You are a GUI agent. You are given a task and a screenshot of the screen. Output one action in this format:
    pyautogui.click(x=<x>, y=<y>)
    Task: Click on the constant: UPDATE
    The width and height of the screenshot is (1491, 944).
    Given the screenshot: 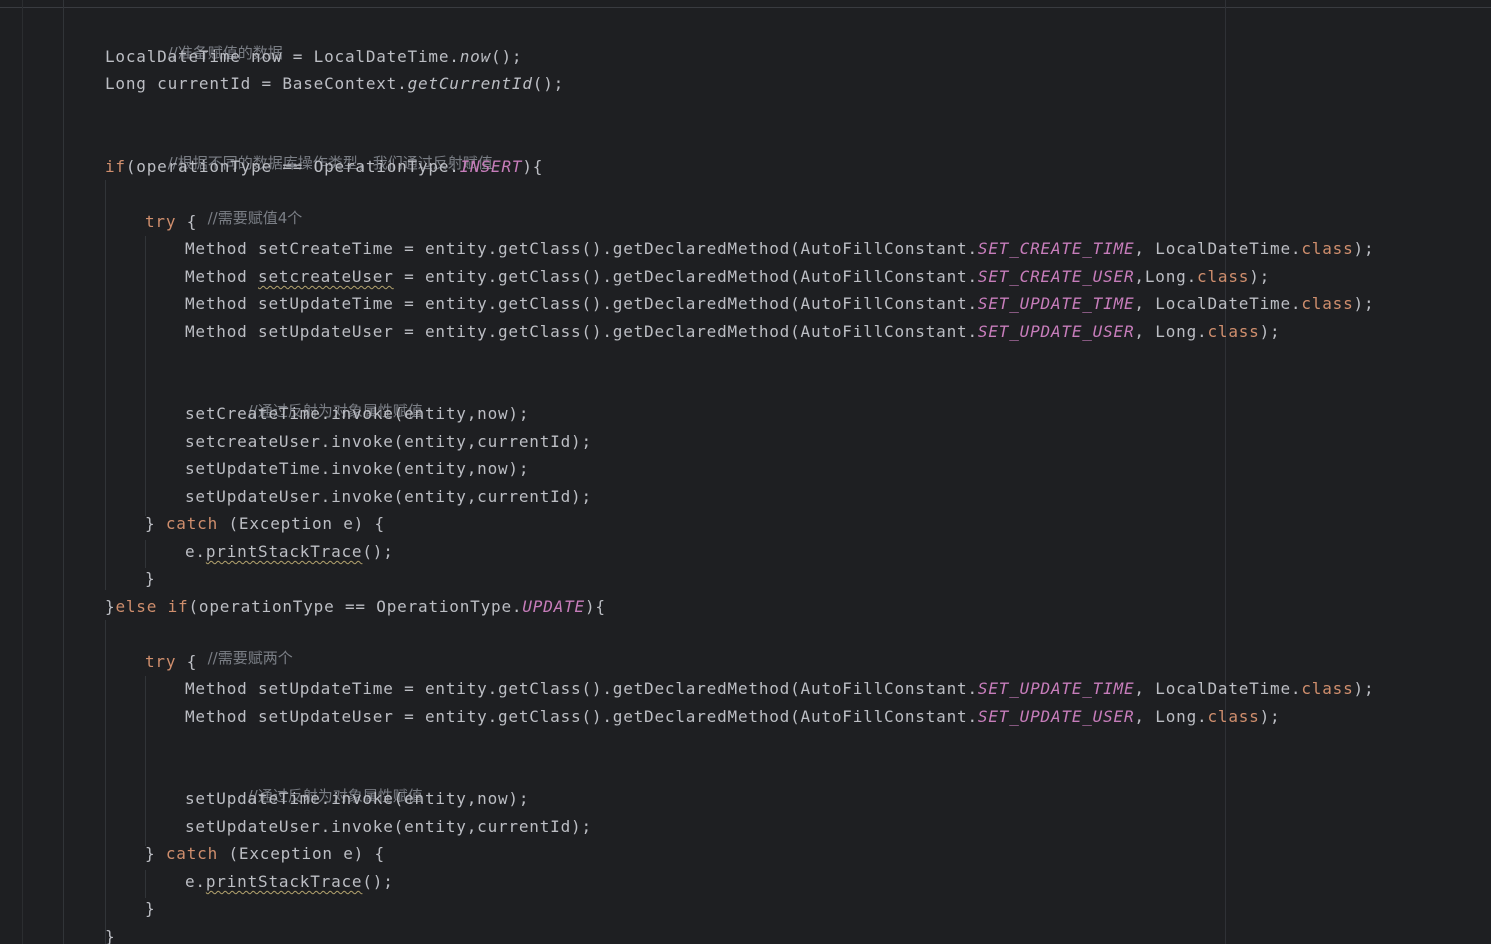 What is the action you would take?
    pyautogui.click(x=553, y=606)
    